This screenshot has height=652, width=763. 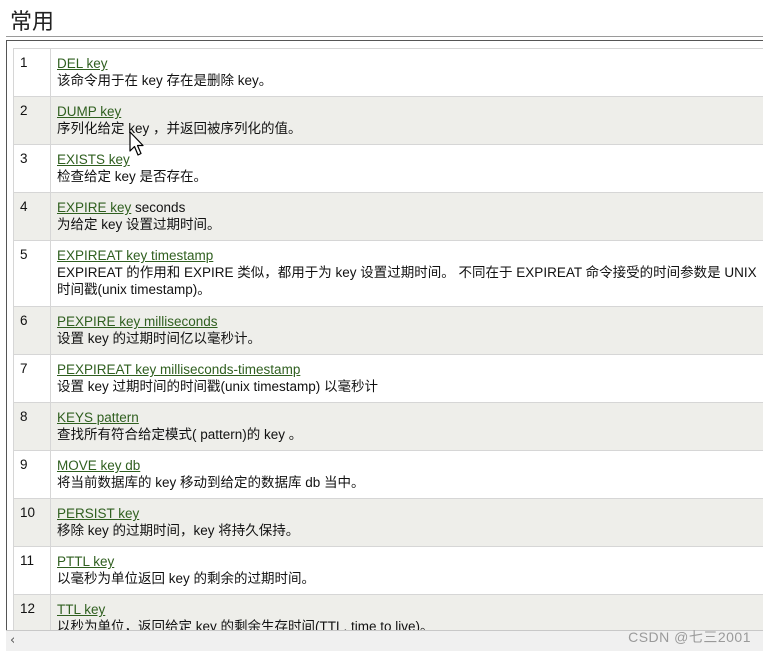 I want to click on row-number: 5, so click(x=32, y=273).